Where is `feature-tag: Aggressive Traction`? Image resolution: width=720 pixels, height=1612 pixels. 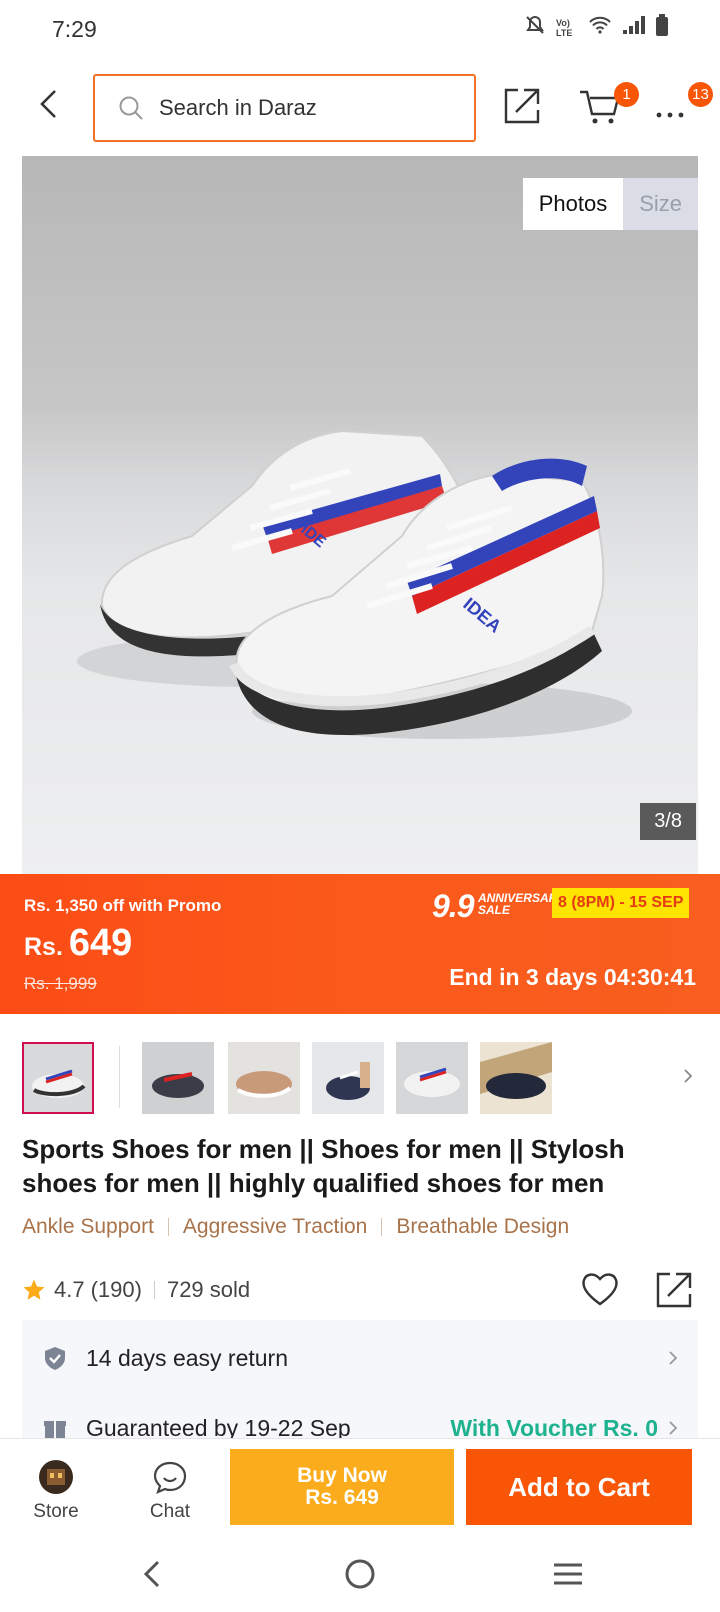
feature-tag: Aggressive Traction is located at coordinates (275, 1226).